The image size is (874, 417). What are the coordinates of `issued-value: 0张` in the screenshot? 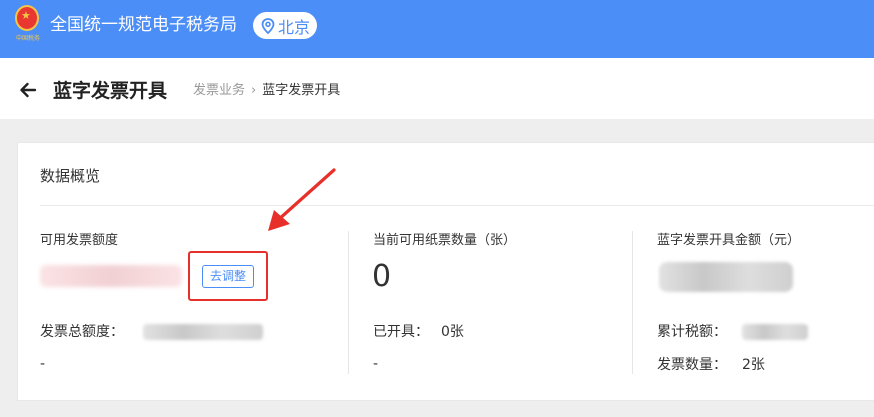 It's located at (452, 332).